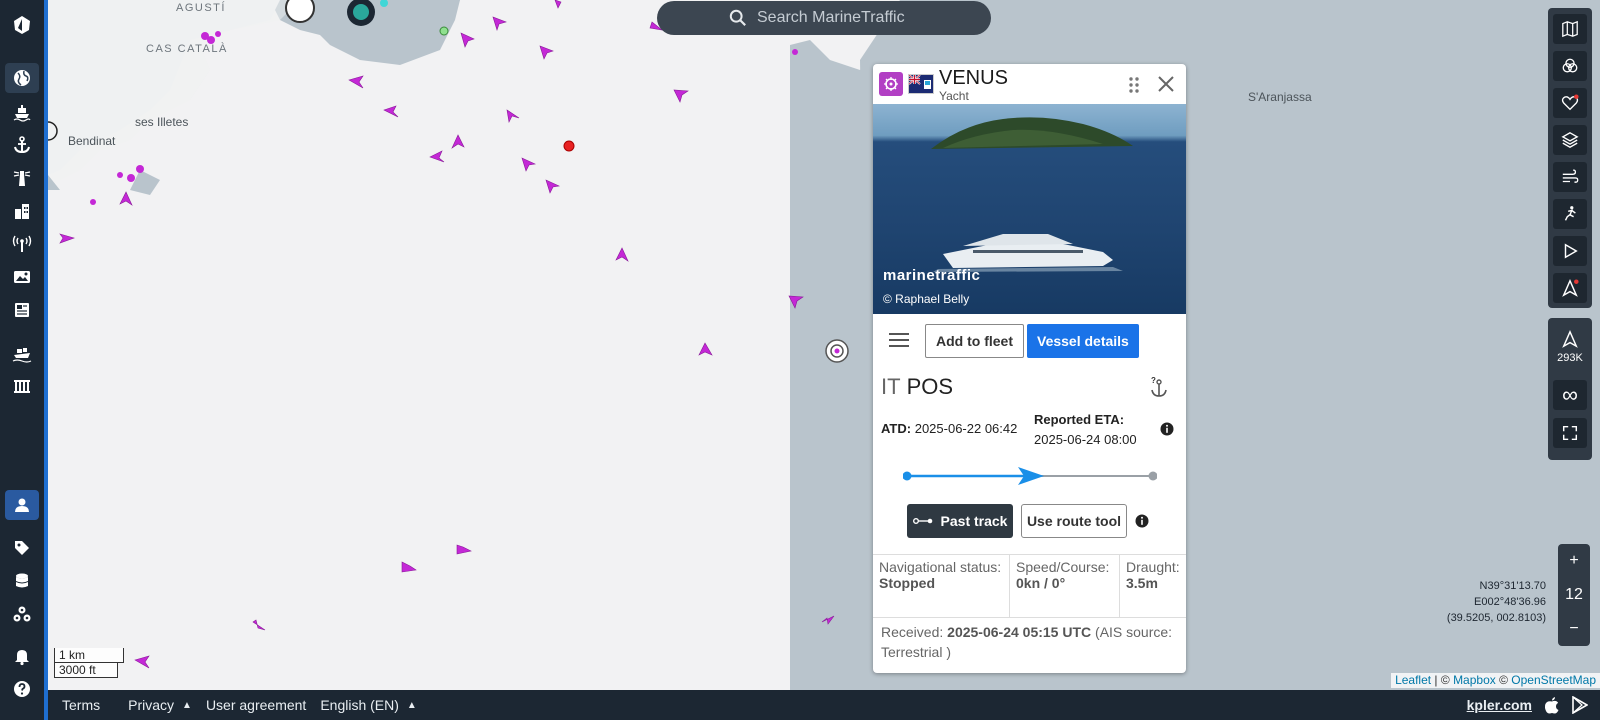  What do you see at coordinates (1570, 347) in the screenshot?
I see `vessel-count-button: 293K` at bounding box center [1570, 347].